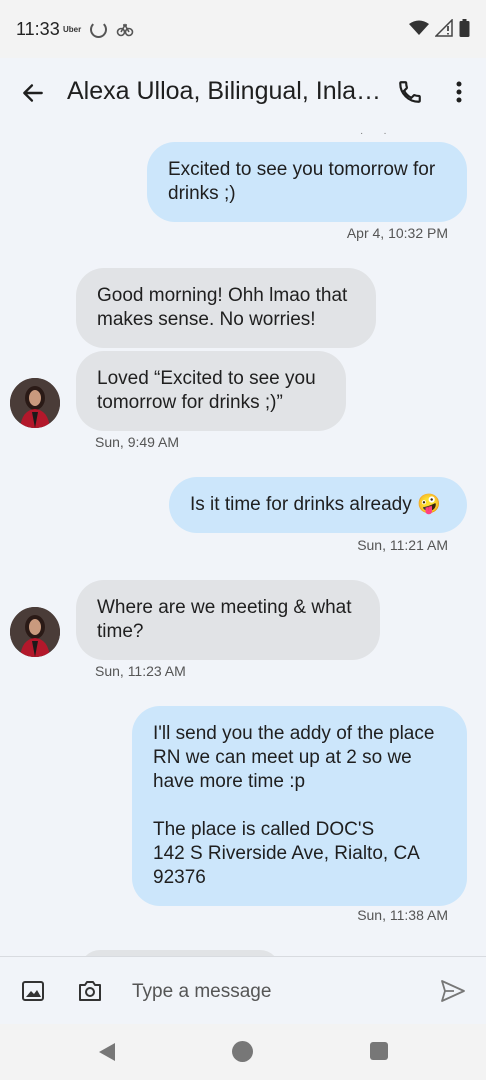  Describe the element at coordinates (107, 1052) in the screenshot. I see `nav-back-icon` at that location.